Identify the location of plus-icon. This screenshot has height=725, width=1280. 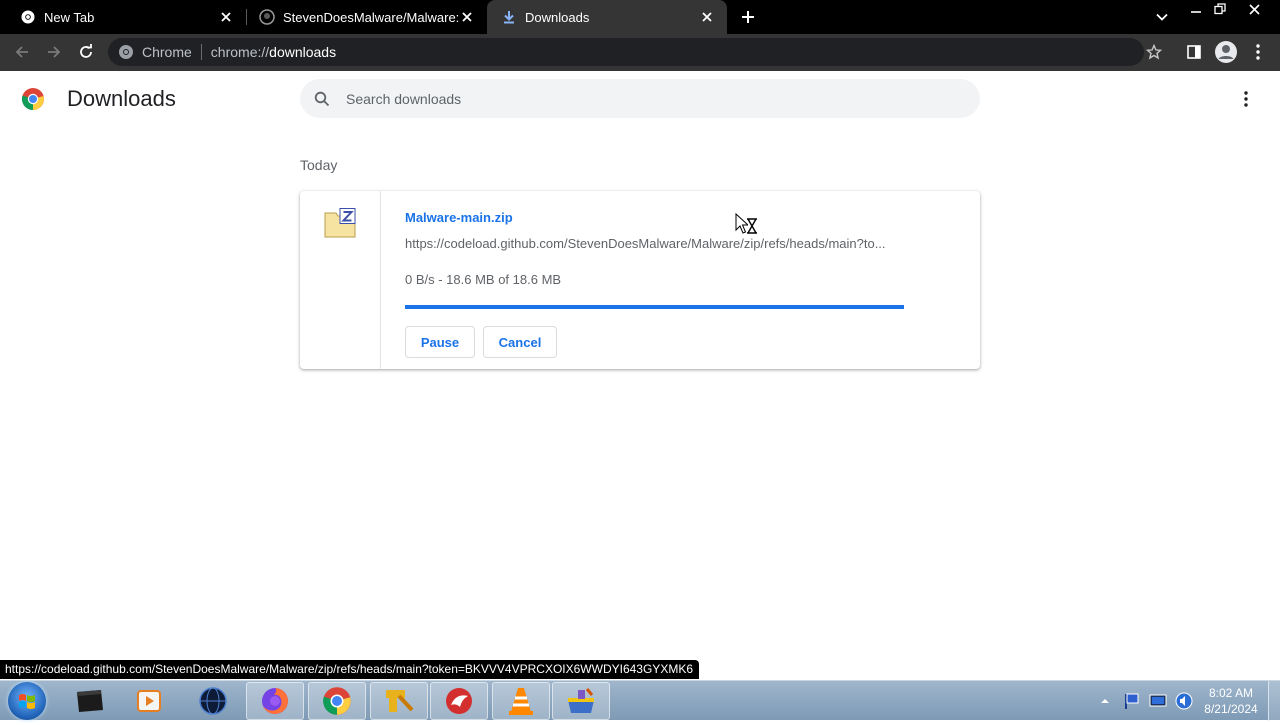
(748, 17).